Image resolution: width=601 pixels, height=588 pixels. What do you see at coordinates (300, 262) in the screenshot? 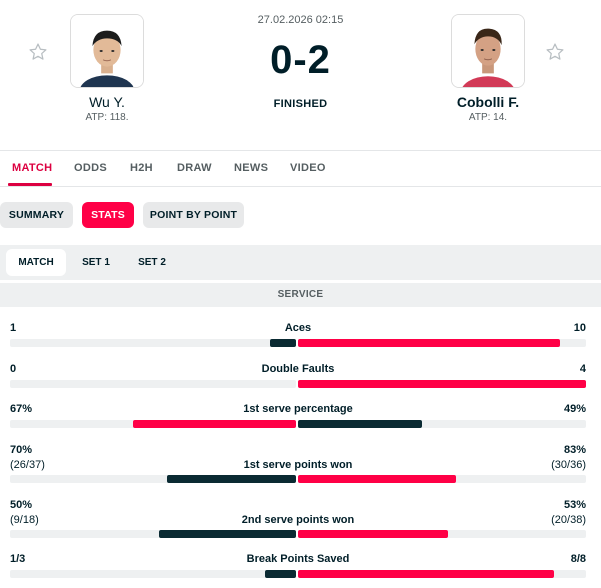
I see `period-tabs: MATCH SET 1 SET 2` at bounding box center [300, 262].